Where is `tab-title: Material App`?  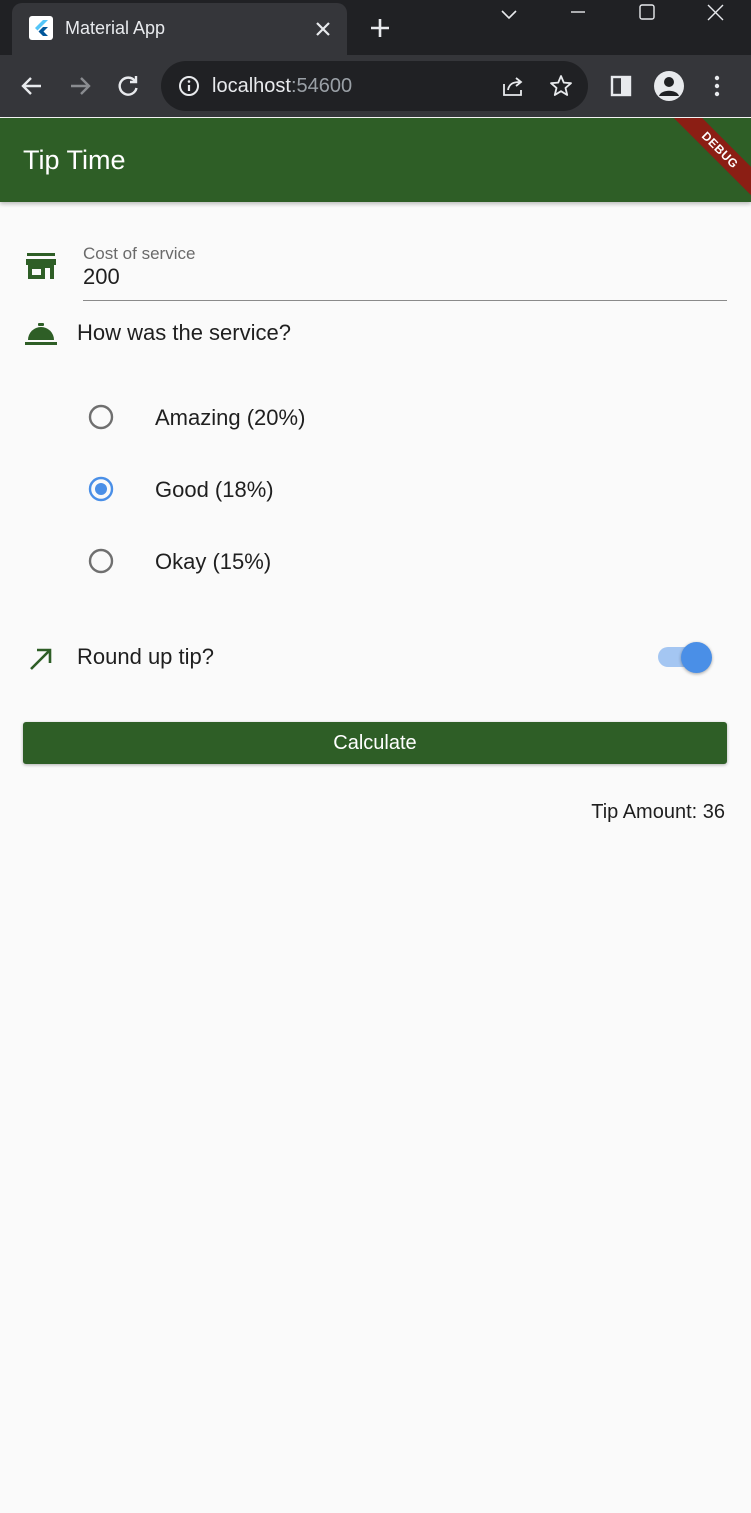 tab-title: Material App is located at coordinates (115, 28).